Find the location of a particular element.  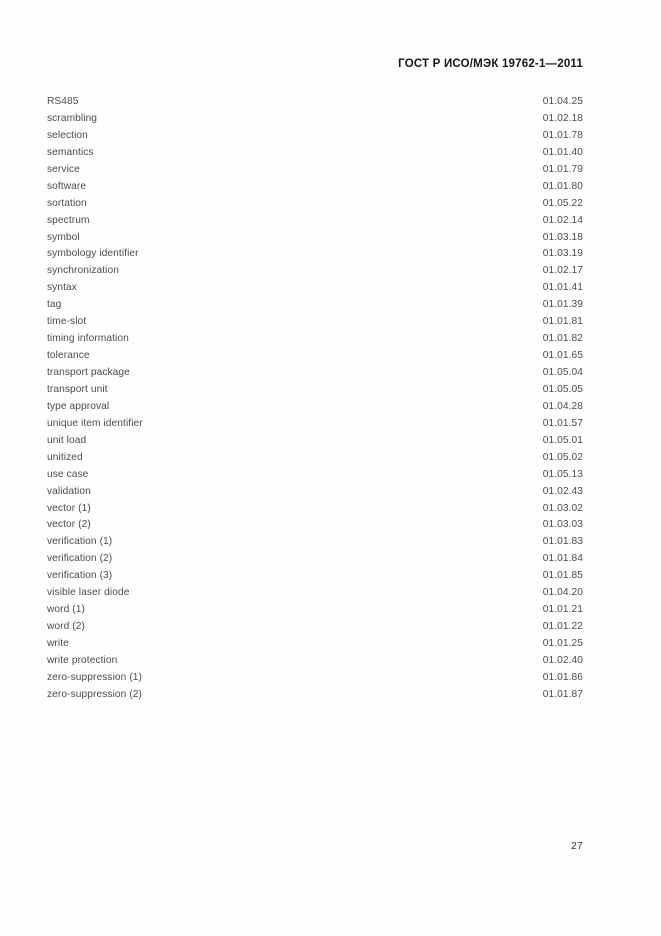

index-entry-term: verification (1) is located at coordinates (80, 542).